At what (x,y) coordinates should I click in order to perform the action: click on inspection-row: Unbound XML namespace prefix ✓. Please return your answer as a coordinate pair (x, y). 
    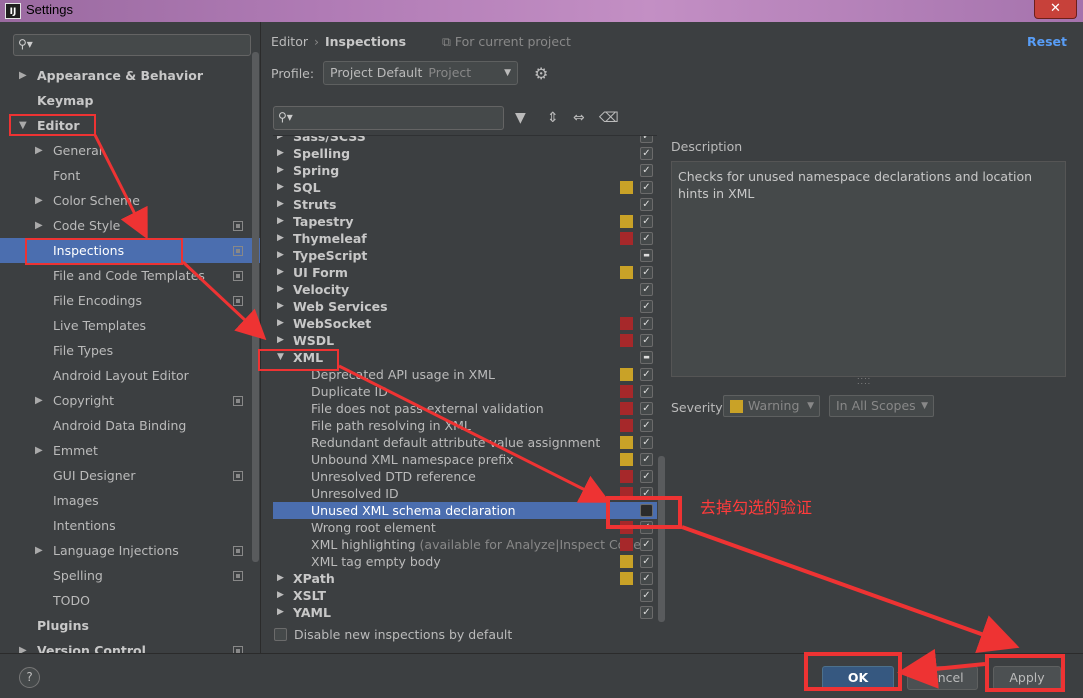
    Looking at the image, I should click on (465, 459).